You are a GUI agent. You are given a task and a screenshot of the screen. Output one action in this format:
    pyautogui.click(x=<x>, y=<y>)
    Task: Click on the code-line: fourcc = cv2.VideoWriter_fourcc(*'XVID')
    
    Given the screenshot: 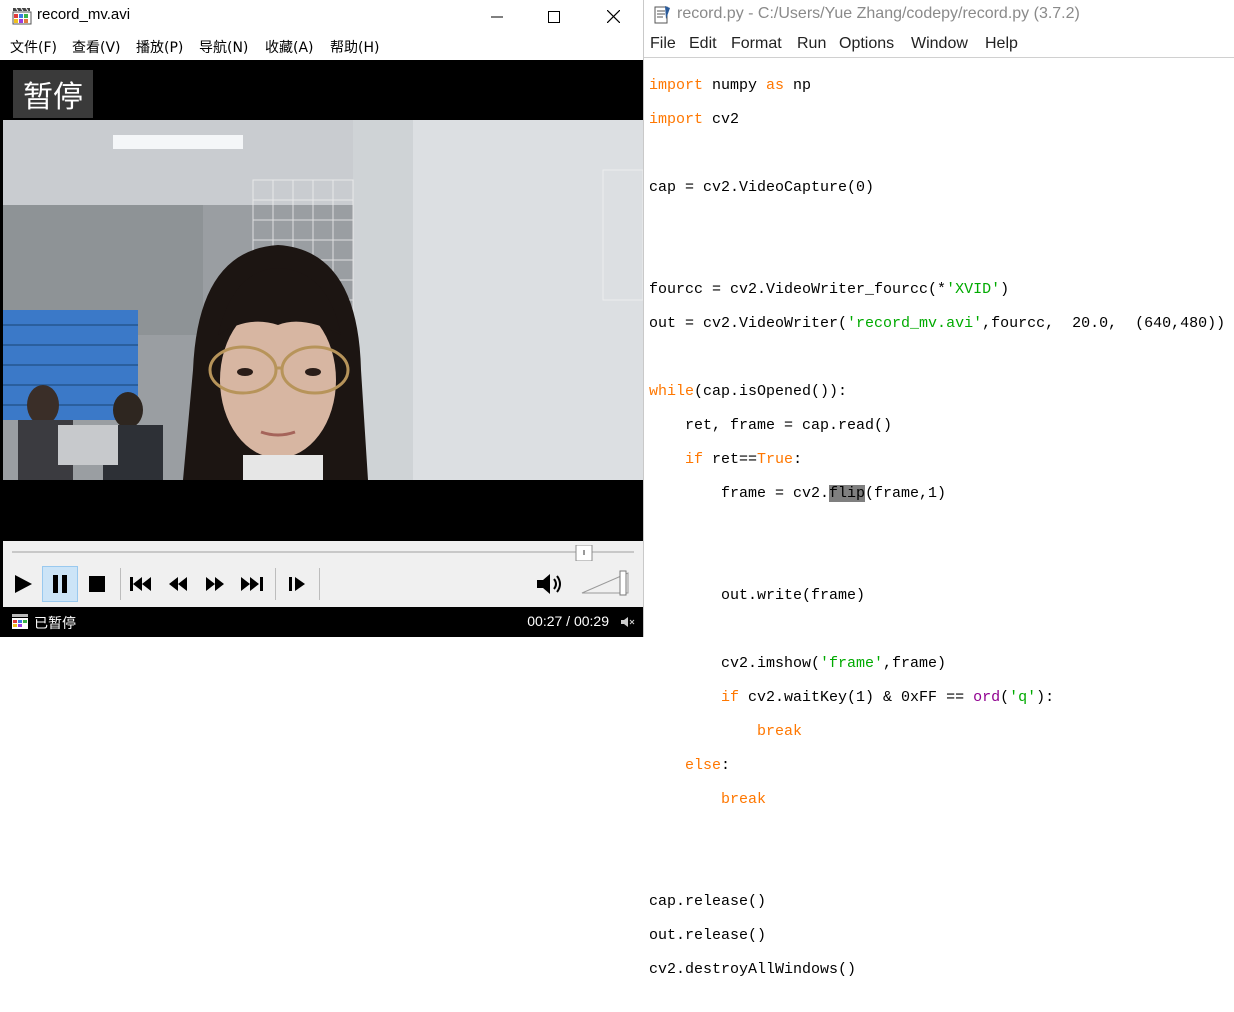 What is the action you would take?
    pyautogui.click(x=829, y=289)
    